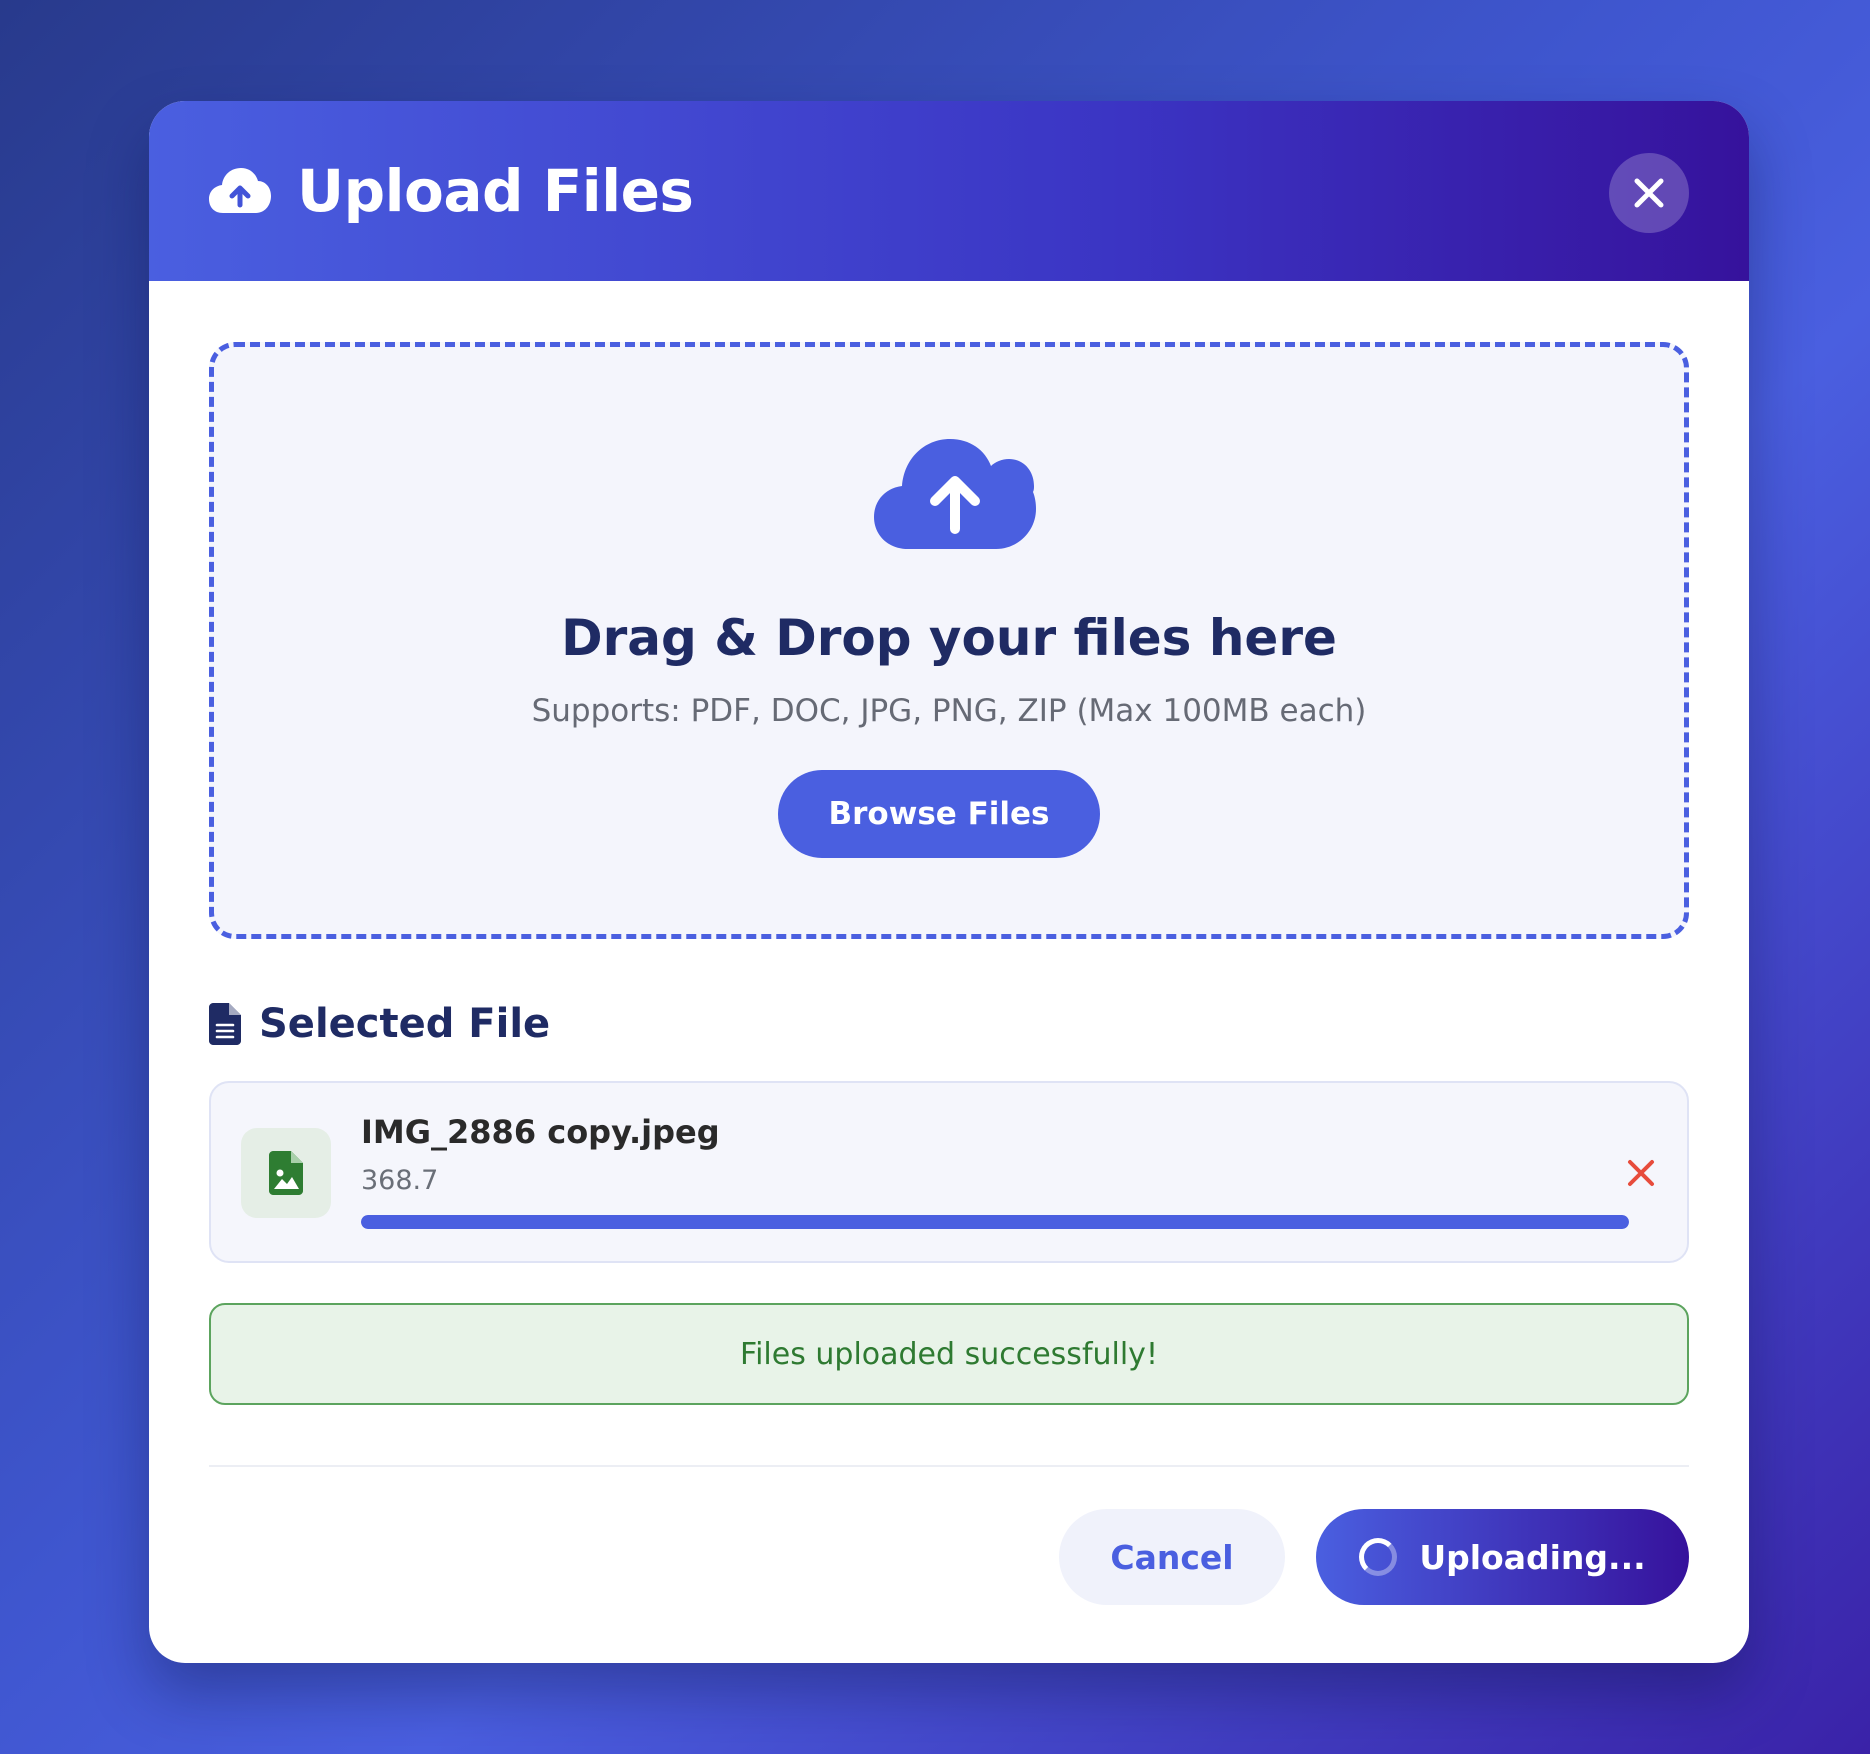 This screenshot has height=1754, width=1870. I want to click on file-item: IMG_2886 copy.jpeg 368.7, so click(949, 1172).